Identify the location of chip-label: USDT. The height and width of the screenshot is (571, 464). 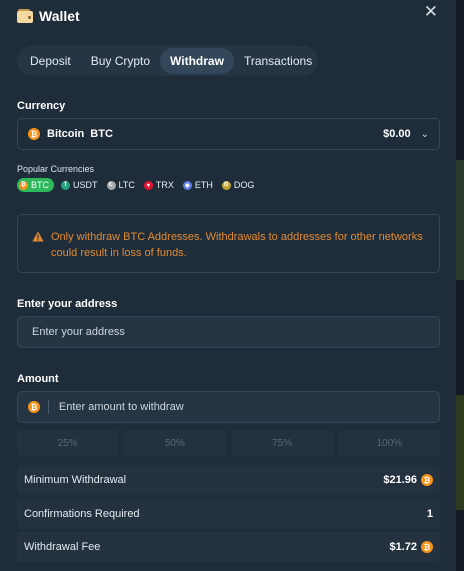
(85, 185).